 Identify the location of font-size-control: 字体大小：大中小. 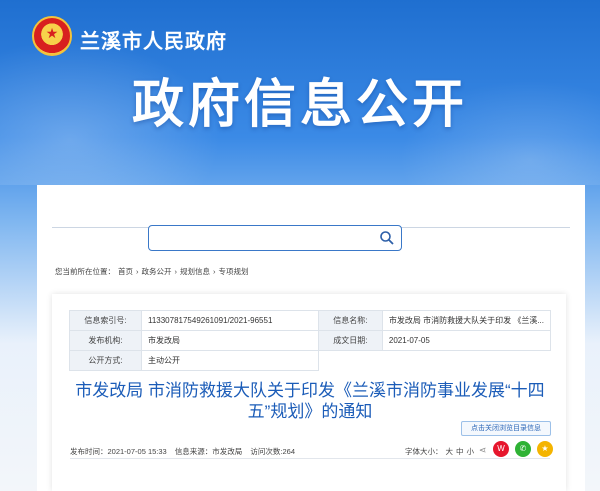
(438, 451).